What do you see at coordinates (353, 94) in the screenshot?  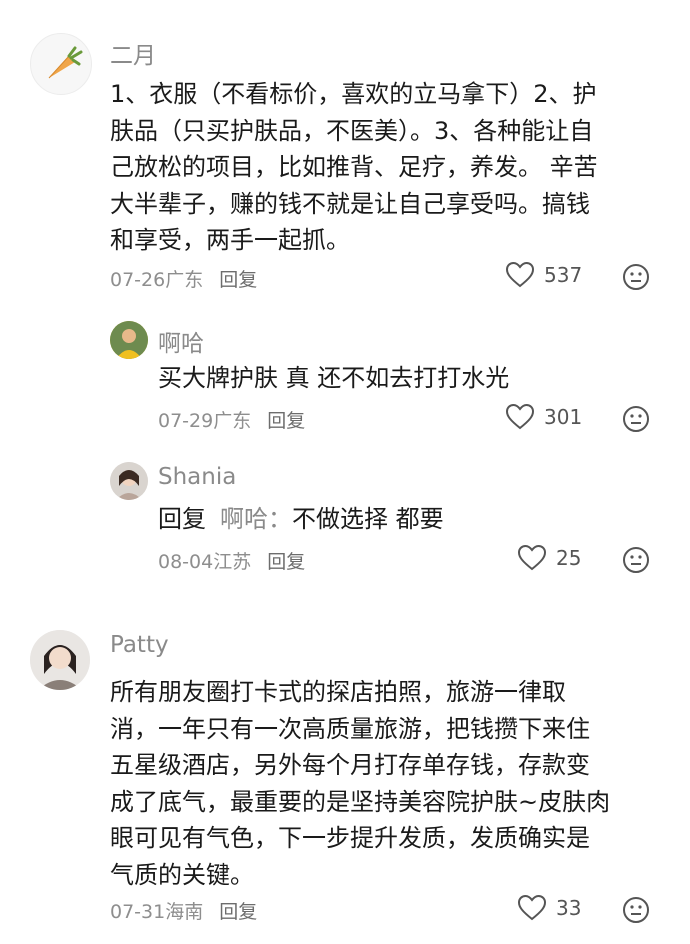 I see `comment-line: 1、衣服（不看标价，喜欢的立马拿下）2、护` at bounding box center [353, 94].